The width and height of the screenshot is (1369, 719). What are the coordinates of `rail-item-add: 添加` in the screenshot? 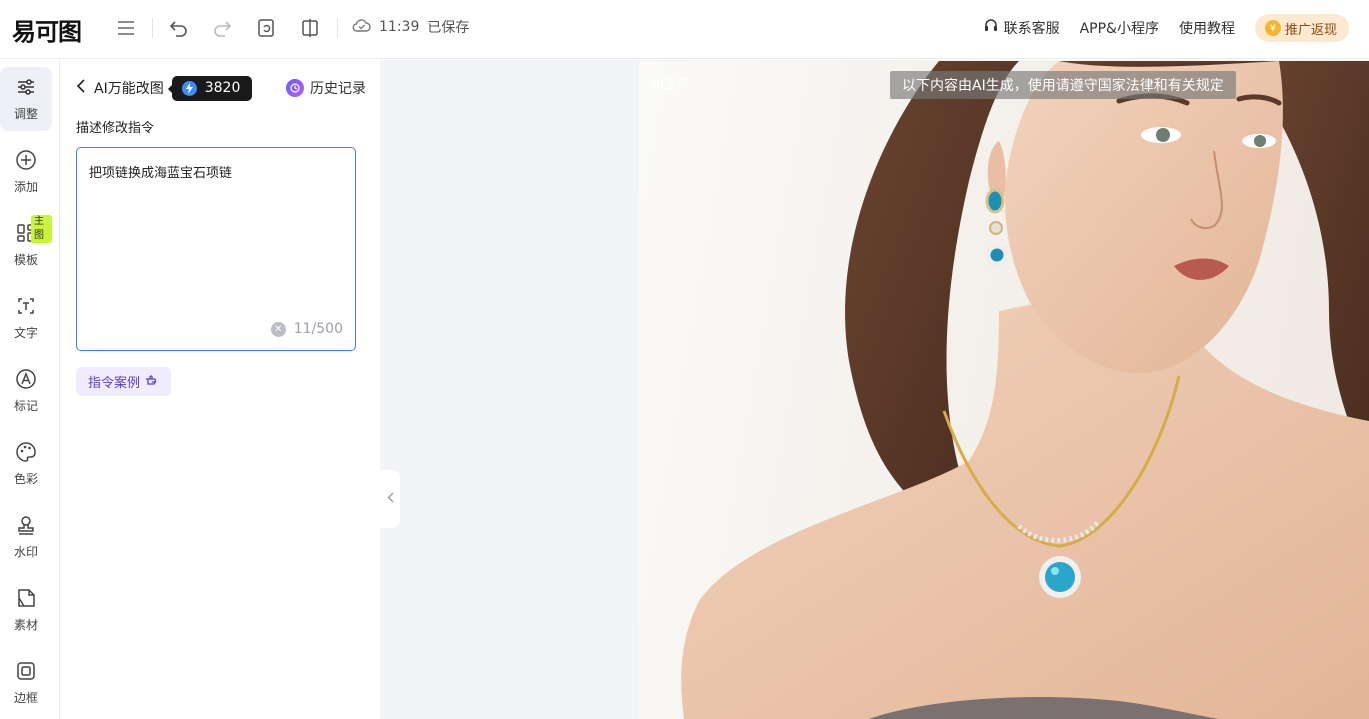 It's located at (26, 172).